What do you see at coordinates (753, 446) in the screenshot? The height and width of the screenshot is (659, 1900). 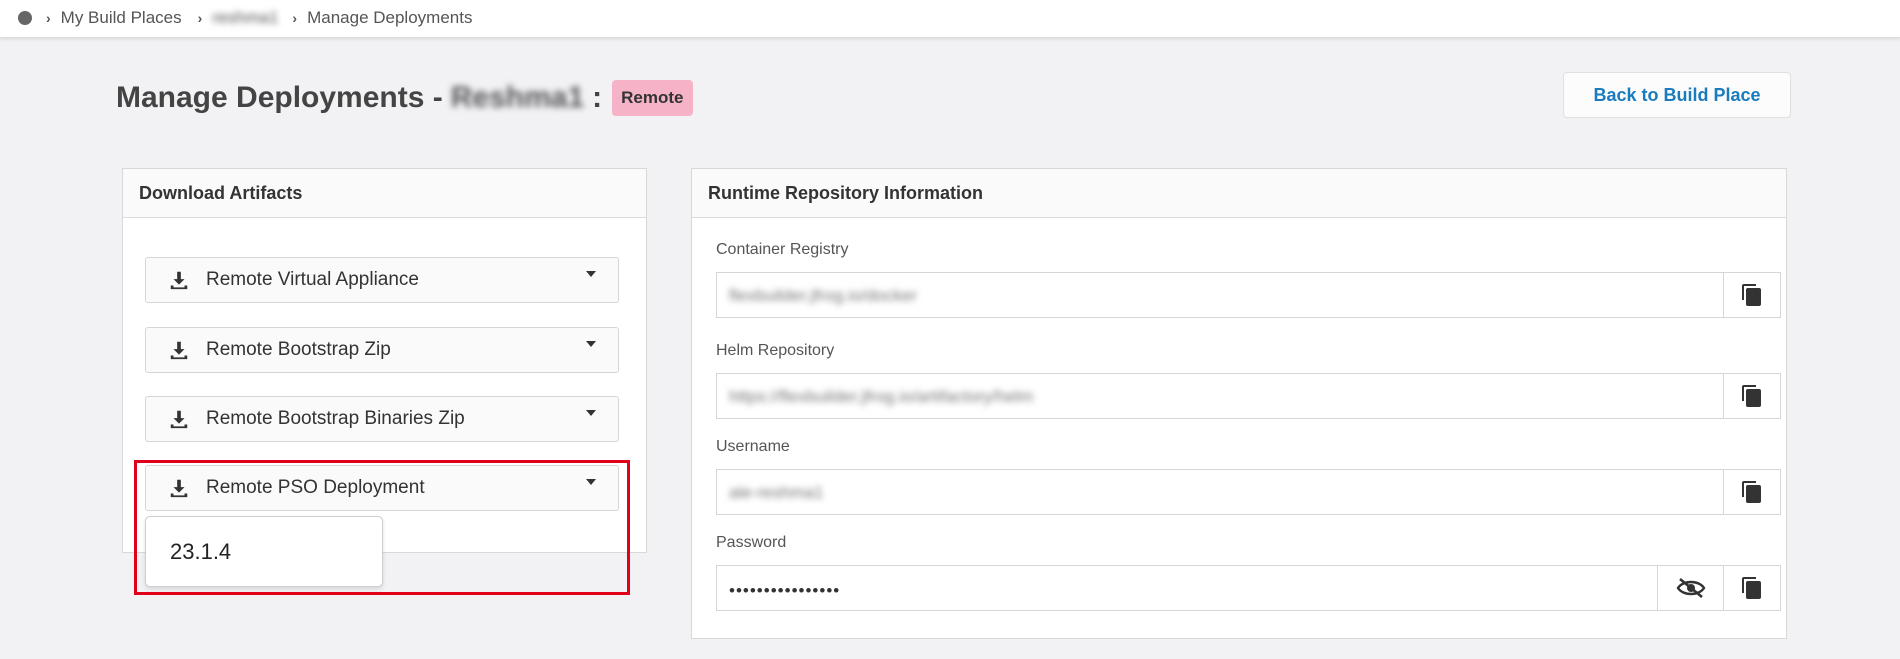 I see `username-label: Username` at bounding box center [753, 446].